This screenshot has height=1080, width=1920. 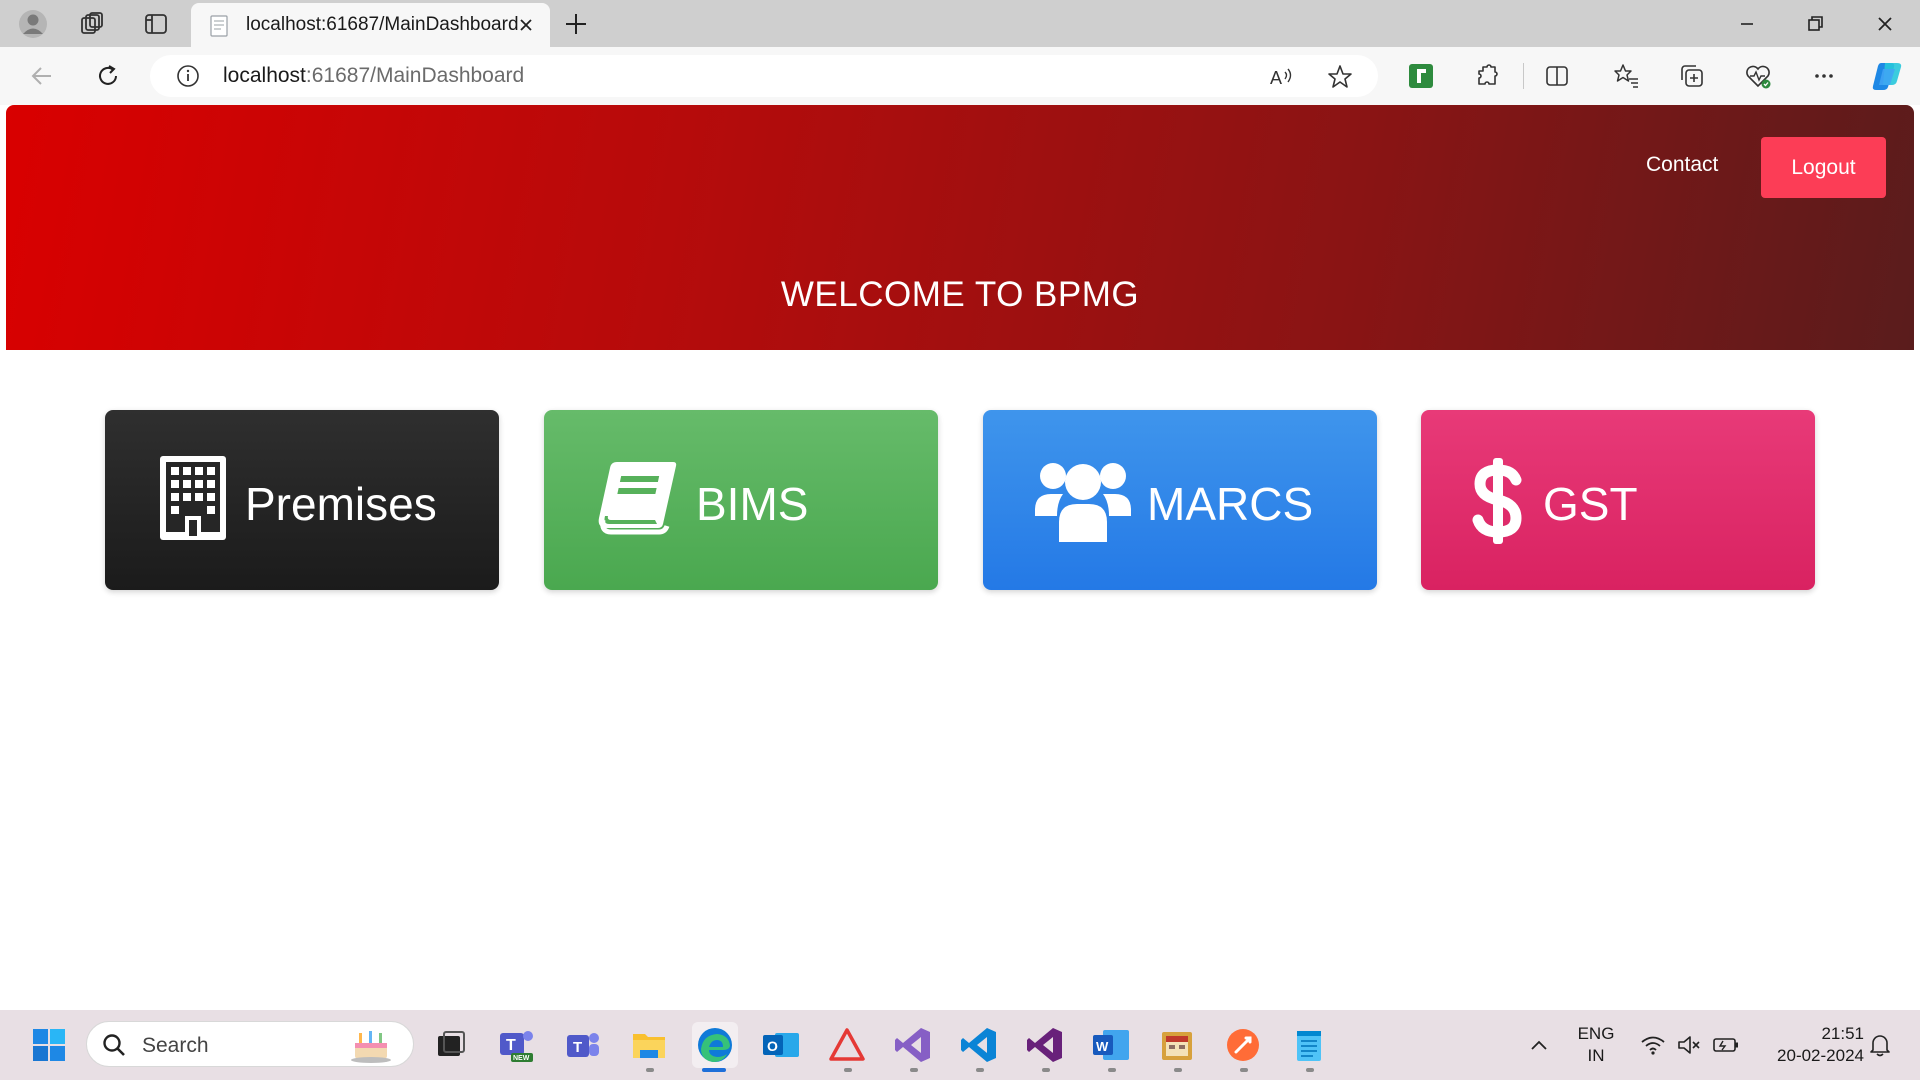 I want to click on warning-app-icon, so click(x=847, y=1045).